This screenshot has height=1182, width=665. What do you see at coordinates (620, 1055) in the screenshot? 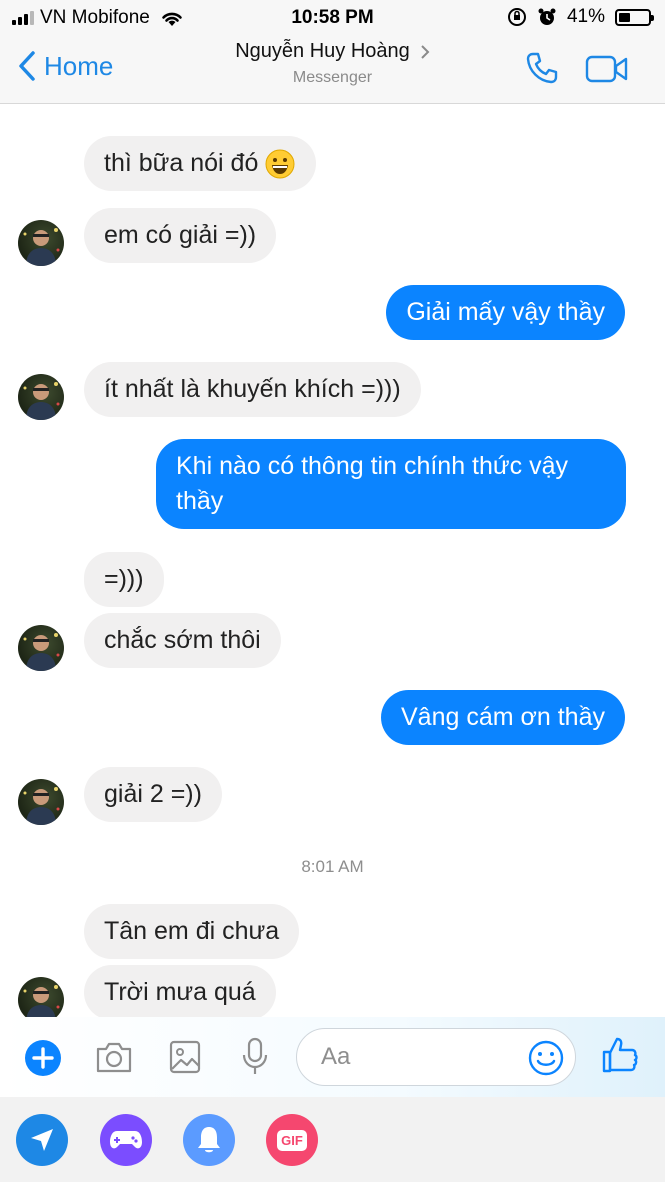
I see `thumbs-up-icon` at bounding box center [620, 1055].